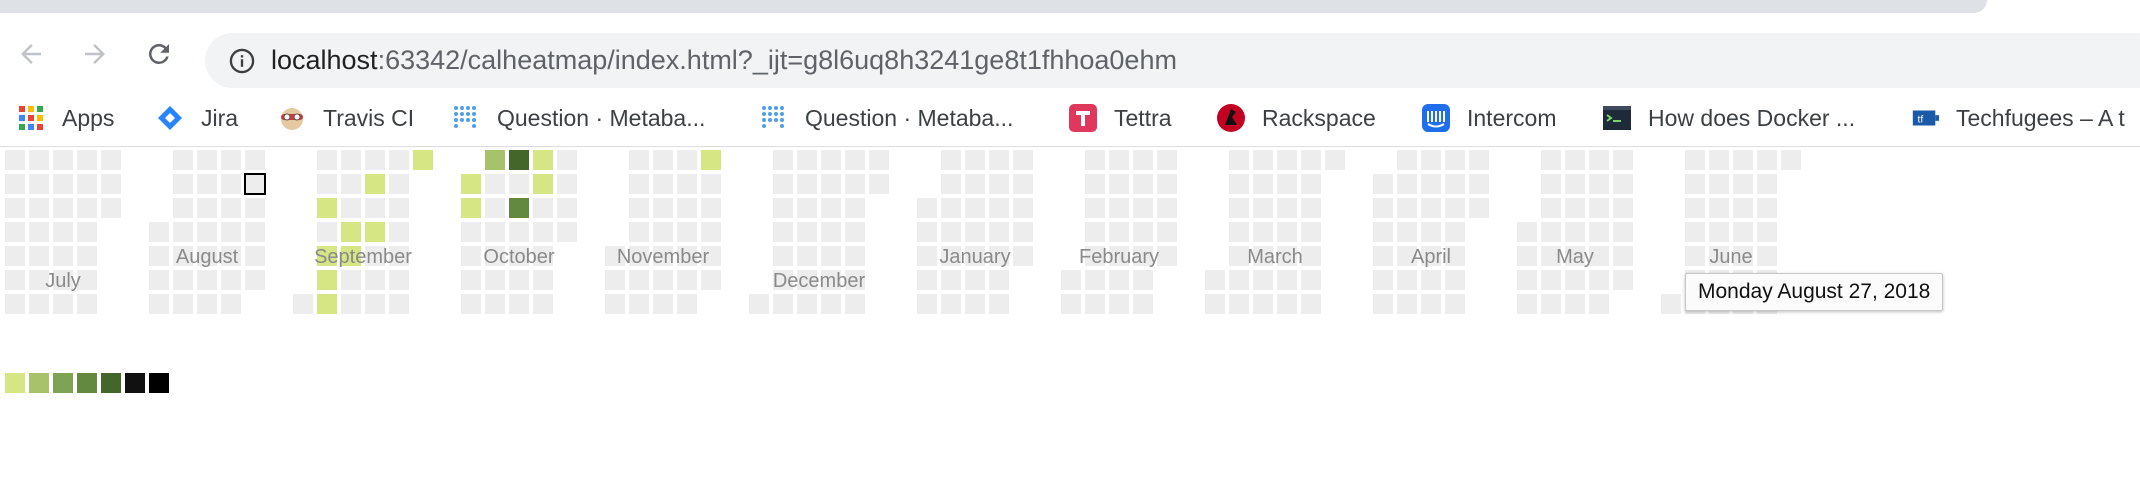 The height and width of the screenshot is (478, 2140). What do you see at coordinates (159, 54) in the screenshot?
I see `reload-button` at bounding box center [159, 54].